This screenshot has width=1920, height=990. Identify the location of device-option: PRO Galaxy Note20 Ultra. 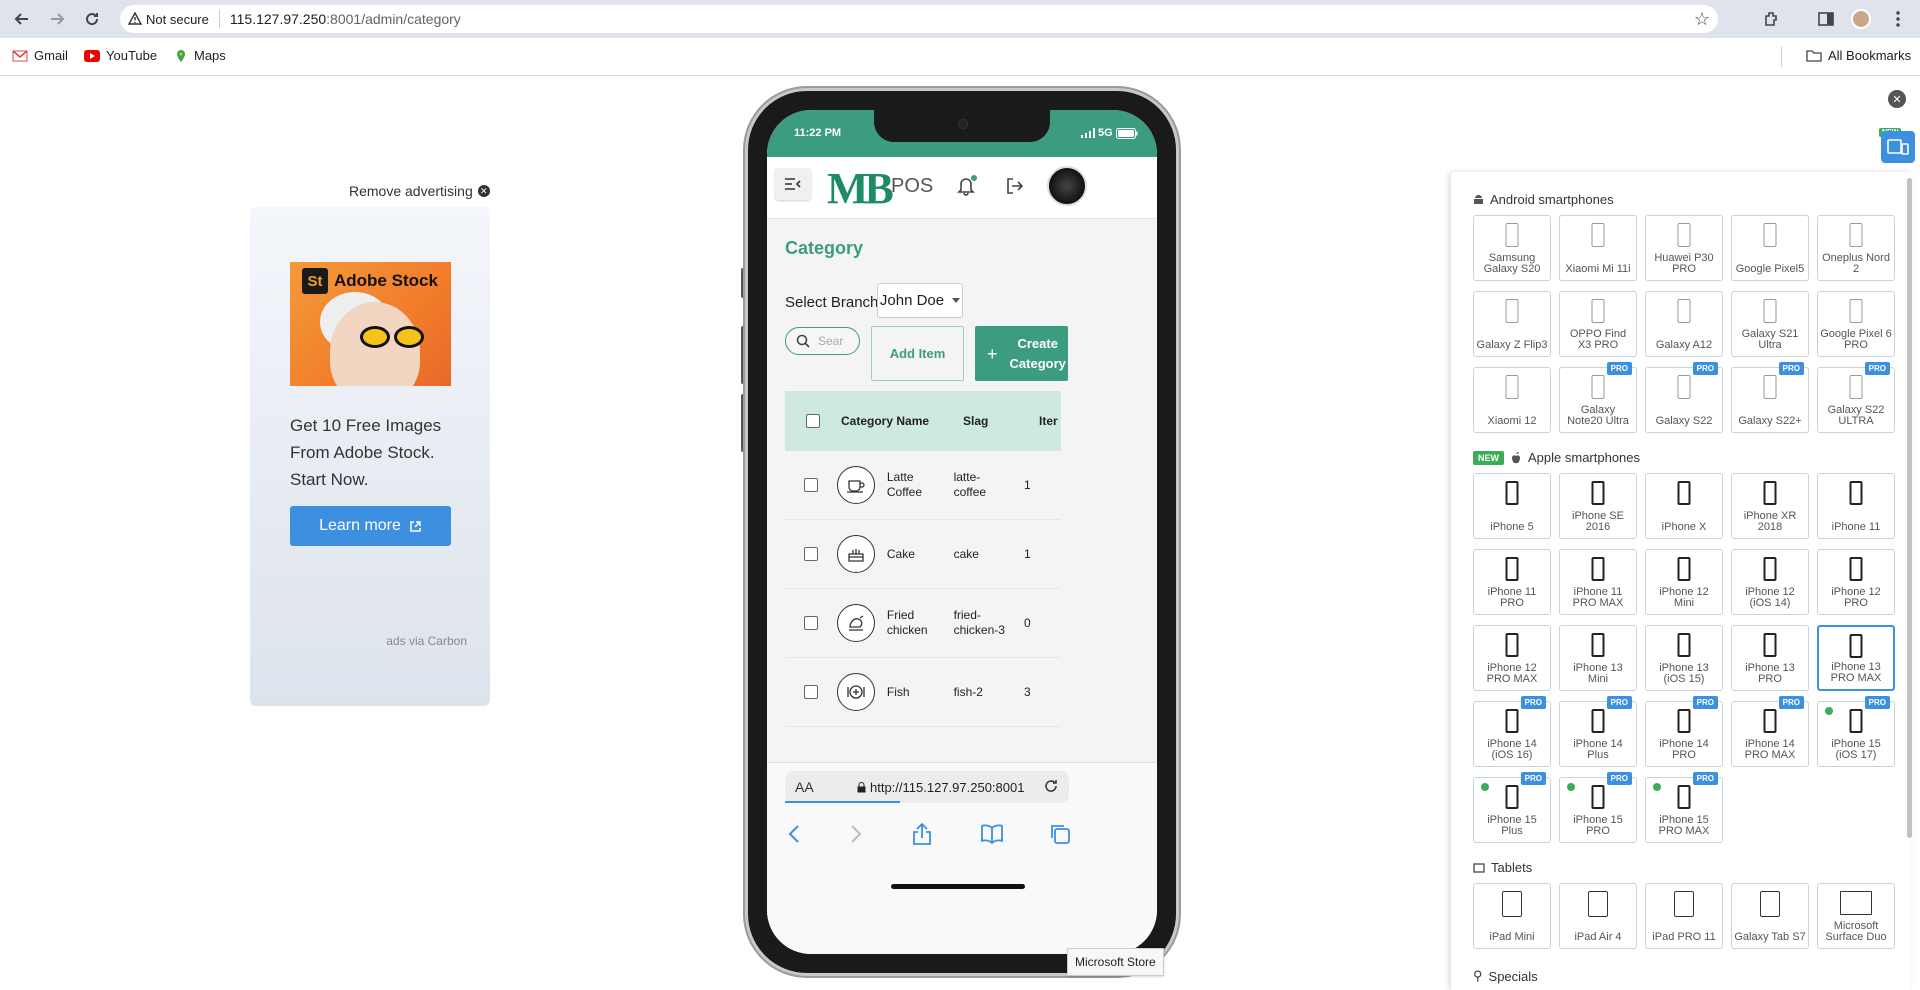
(1598, 397).